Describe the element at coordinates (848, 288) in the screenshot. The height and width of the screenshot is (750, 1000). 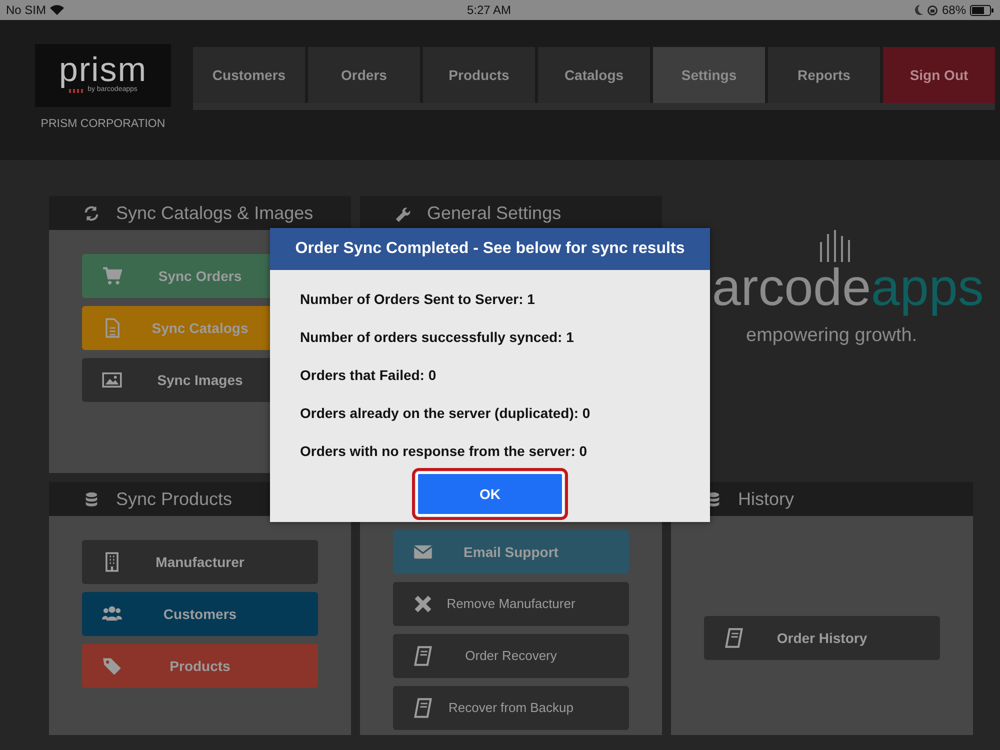
I see `brand-wordmark: arcodeapps` at that location.